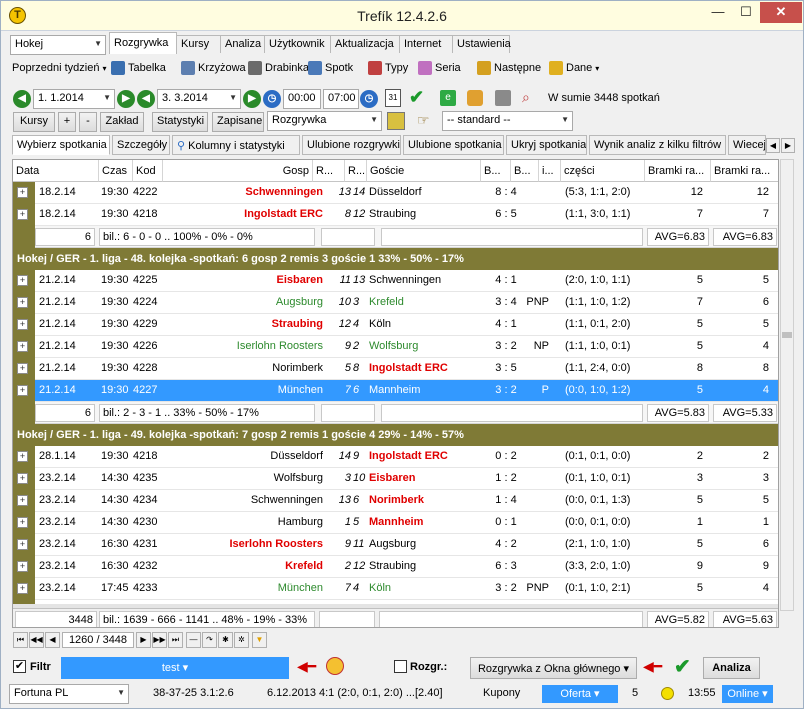 This screenshot has height=709, width=804. Describe the element at coordinates (787, 335) in the screenshot. I see `scrollbar-thumb` at that location.